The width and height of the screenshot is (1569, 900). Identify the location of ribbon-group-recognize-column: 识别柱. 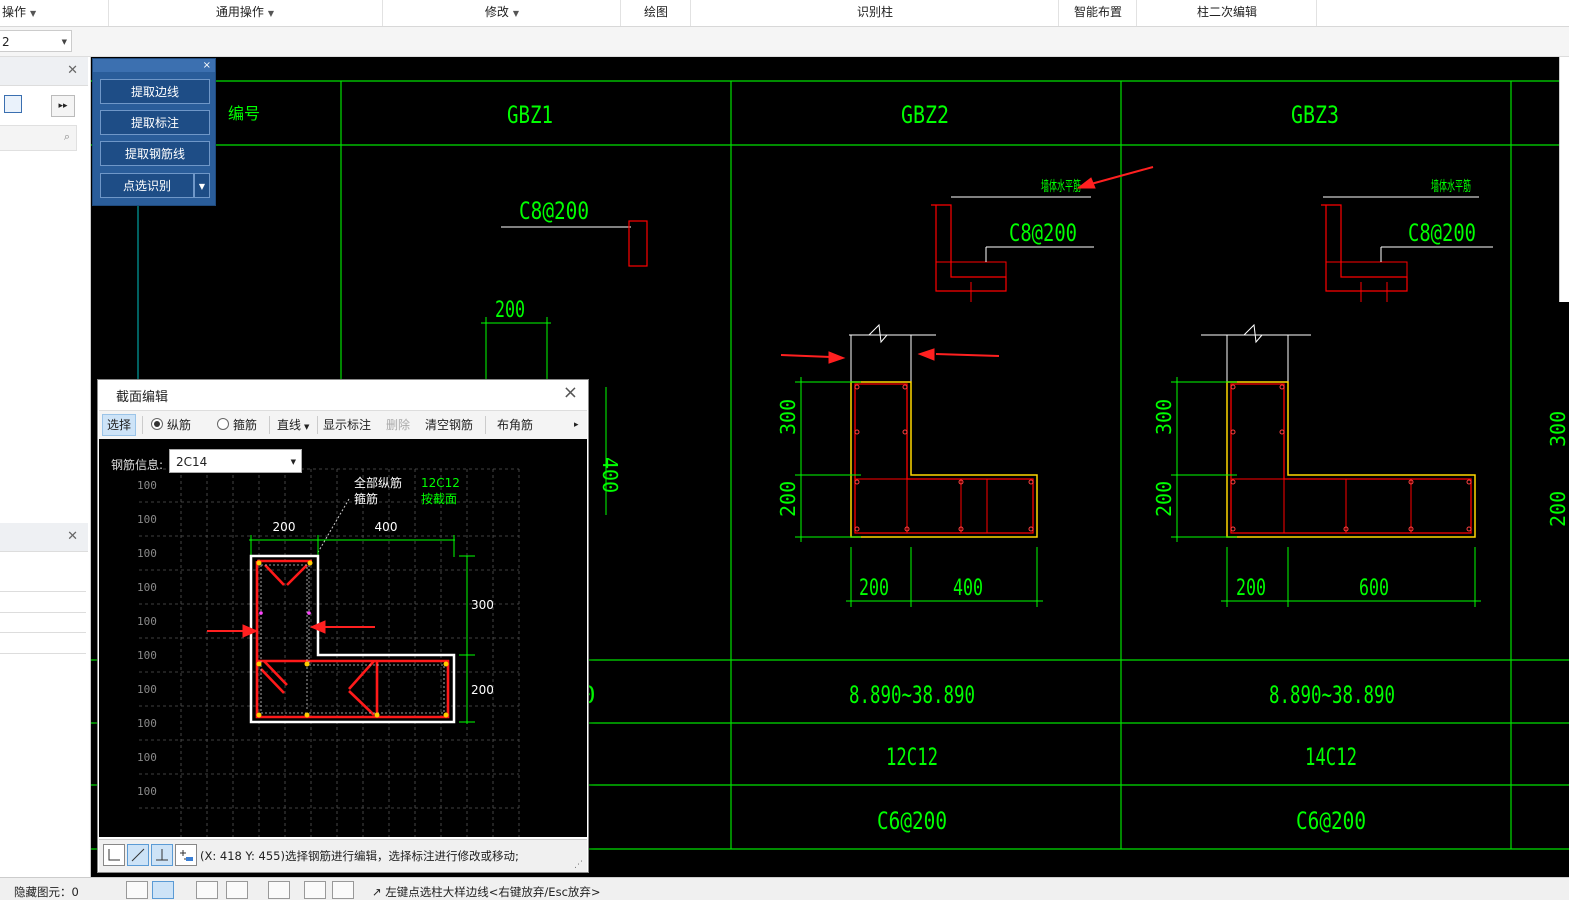
(875, 13).